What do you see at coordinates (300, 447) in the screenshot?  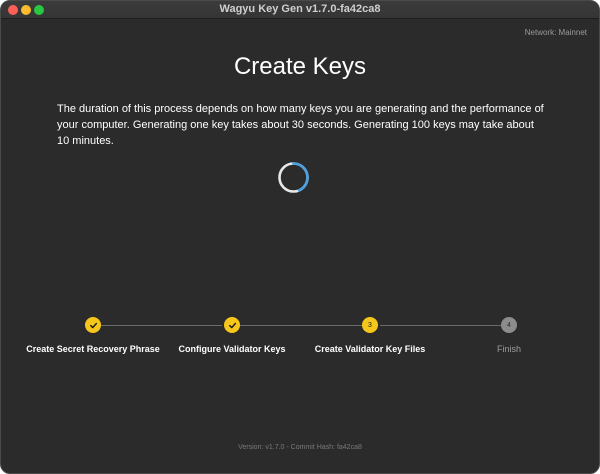 I see `version-footer: Version: v1.7.0 - Commit Hash: fa42ca8` at bounding box center [300, 447].